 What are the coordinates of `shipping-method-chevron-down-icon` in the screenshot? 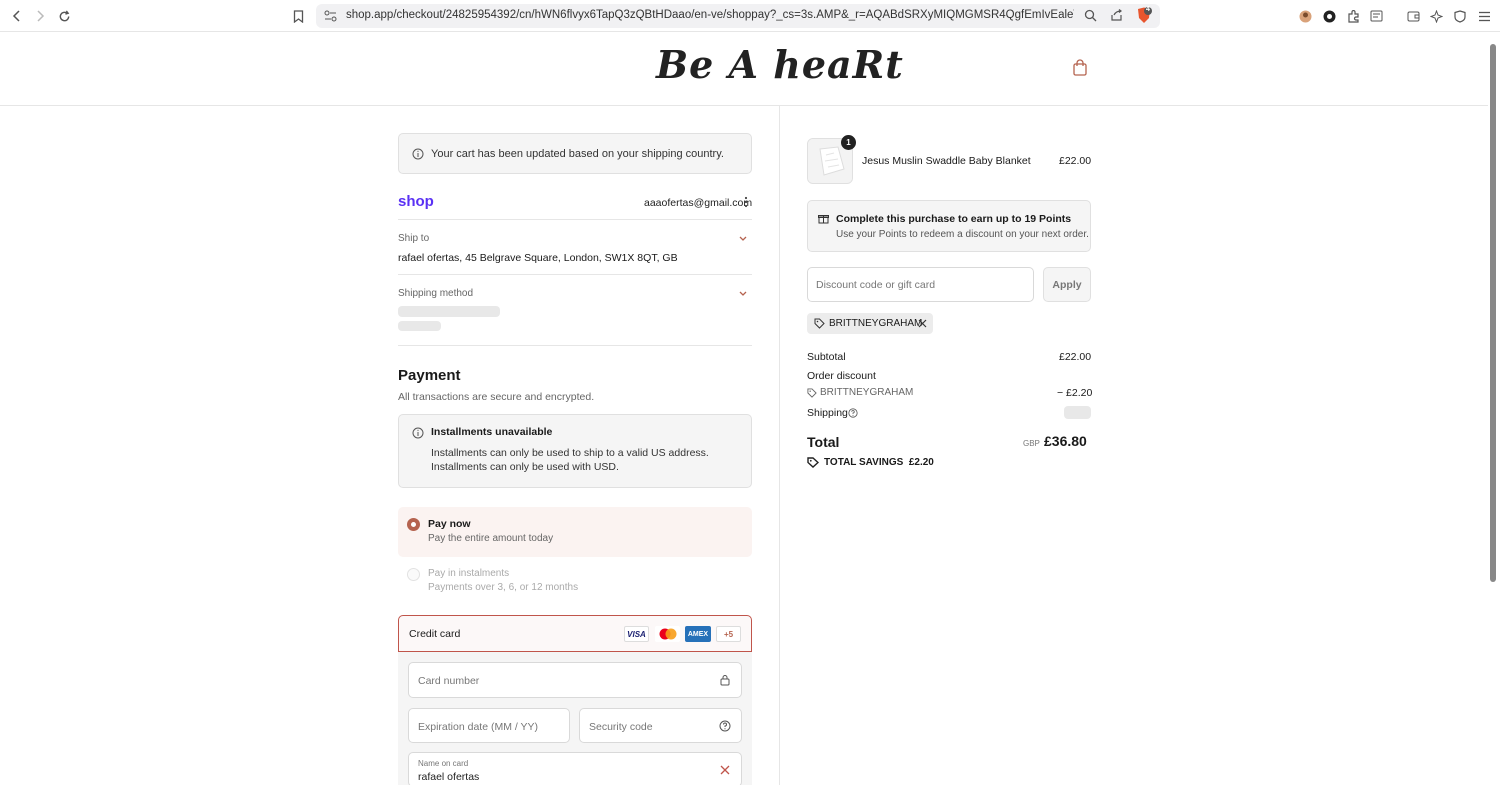 It's located at (743, 293).